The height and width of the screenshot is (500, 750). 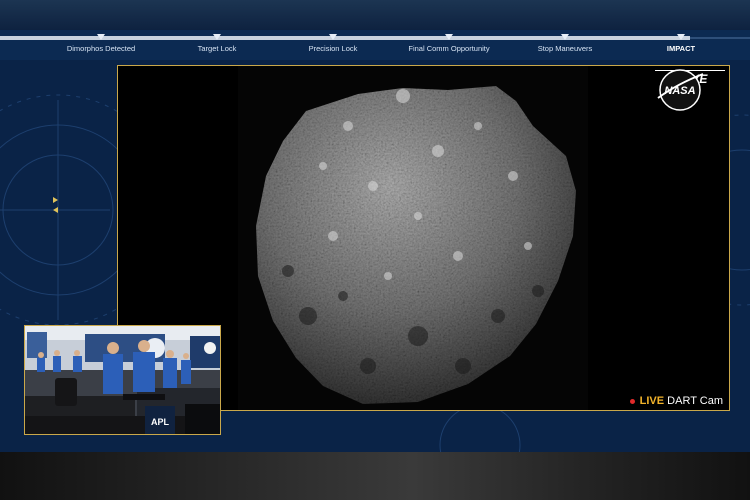 What do you see at coordinates (160, 422) in the screenshot?
I see `apl-badge-text: APL` at bounding box center [160, 422].